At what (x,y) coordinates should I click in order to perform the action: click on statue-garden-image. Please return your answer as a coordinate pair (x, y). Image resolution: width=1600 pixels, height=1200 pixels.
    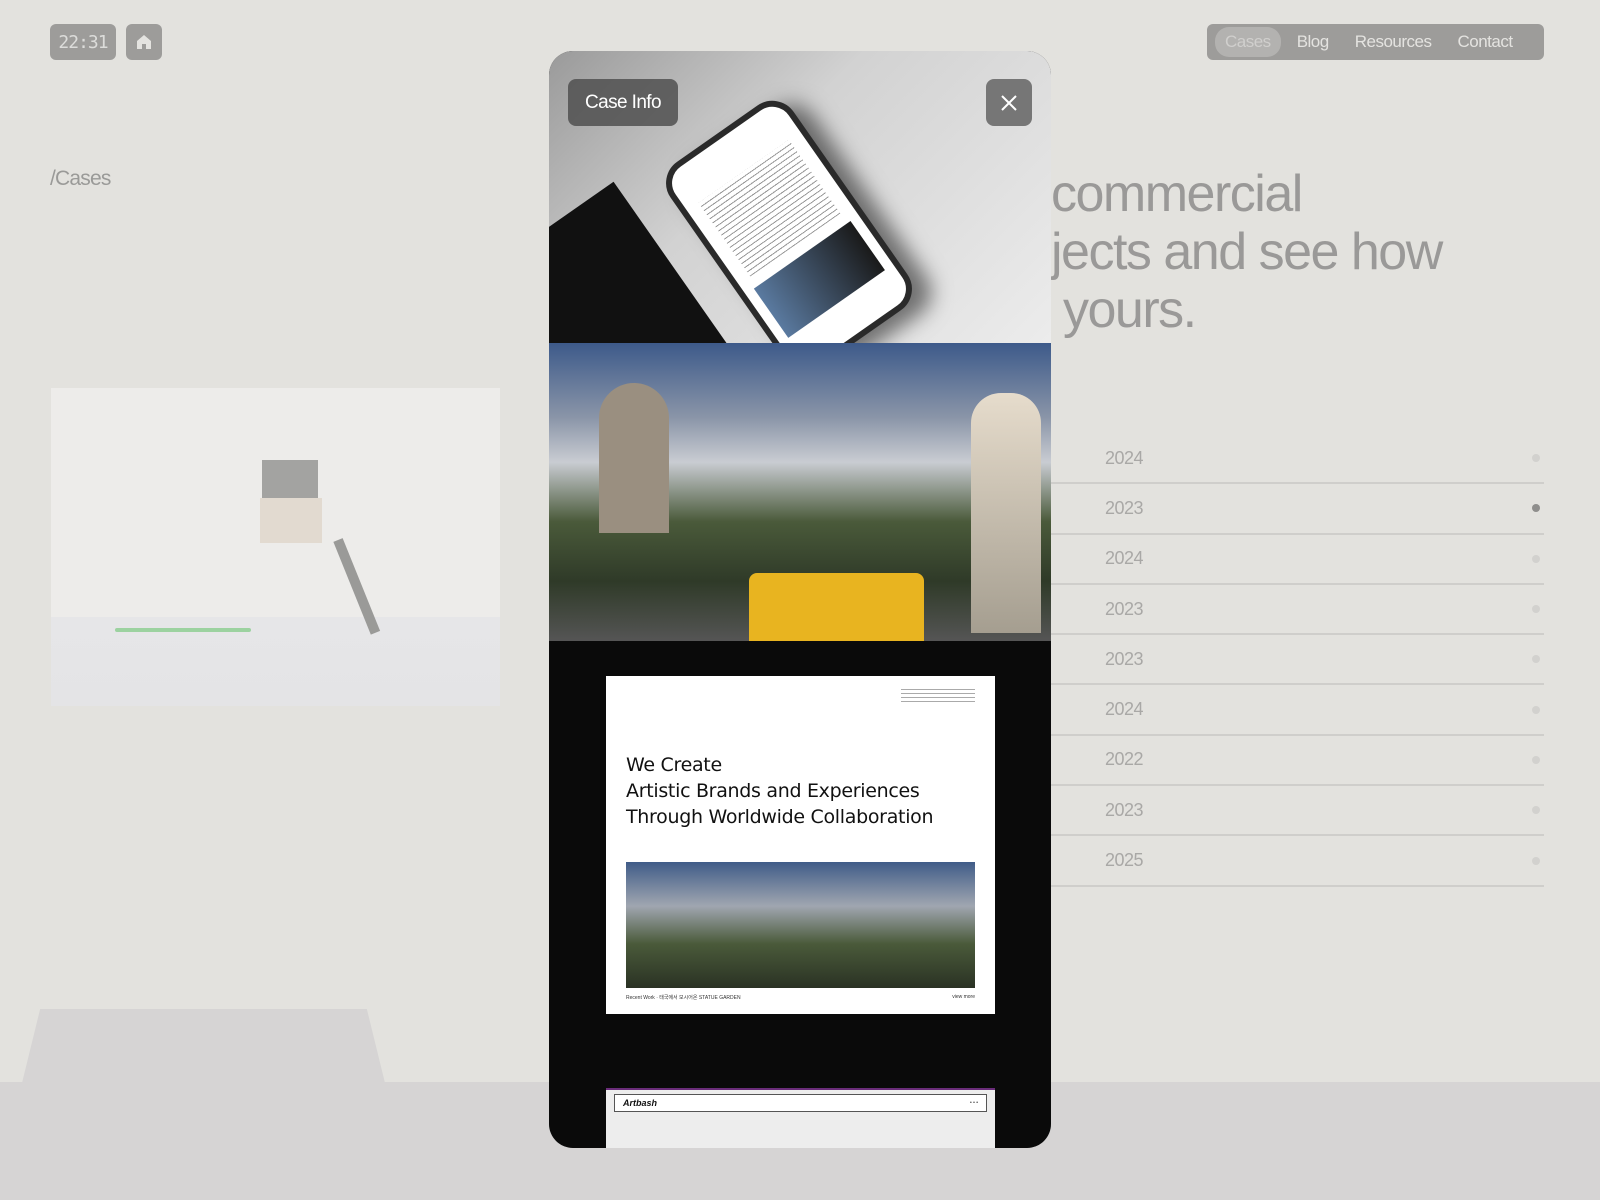
    Looking at the image, I should click on (800, 492).